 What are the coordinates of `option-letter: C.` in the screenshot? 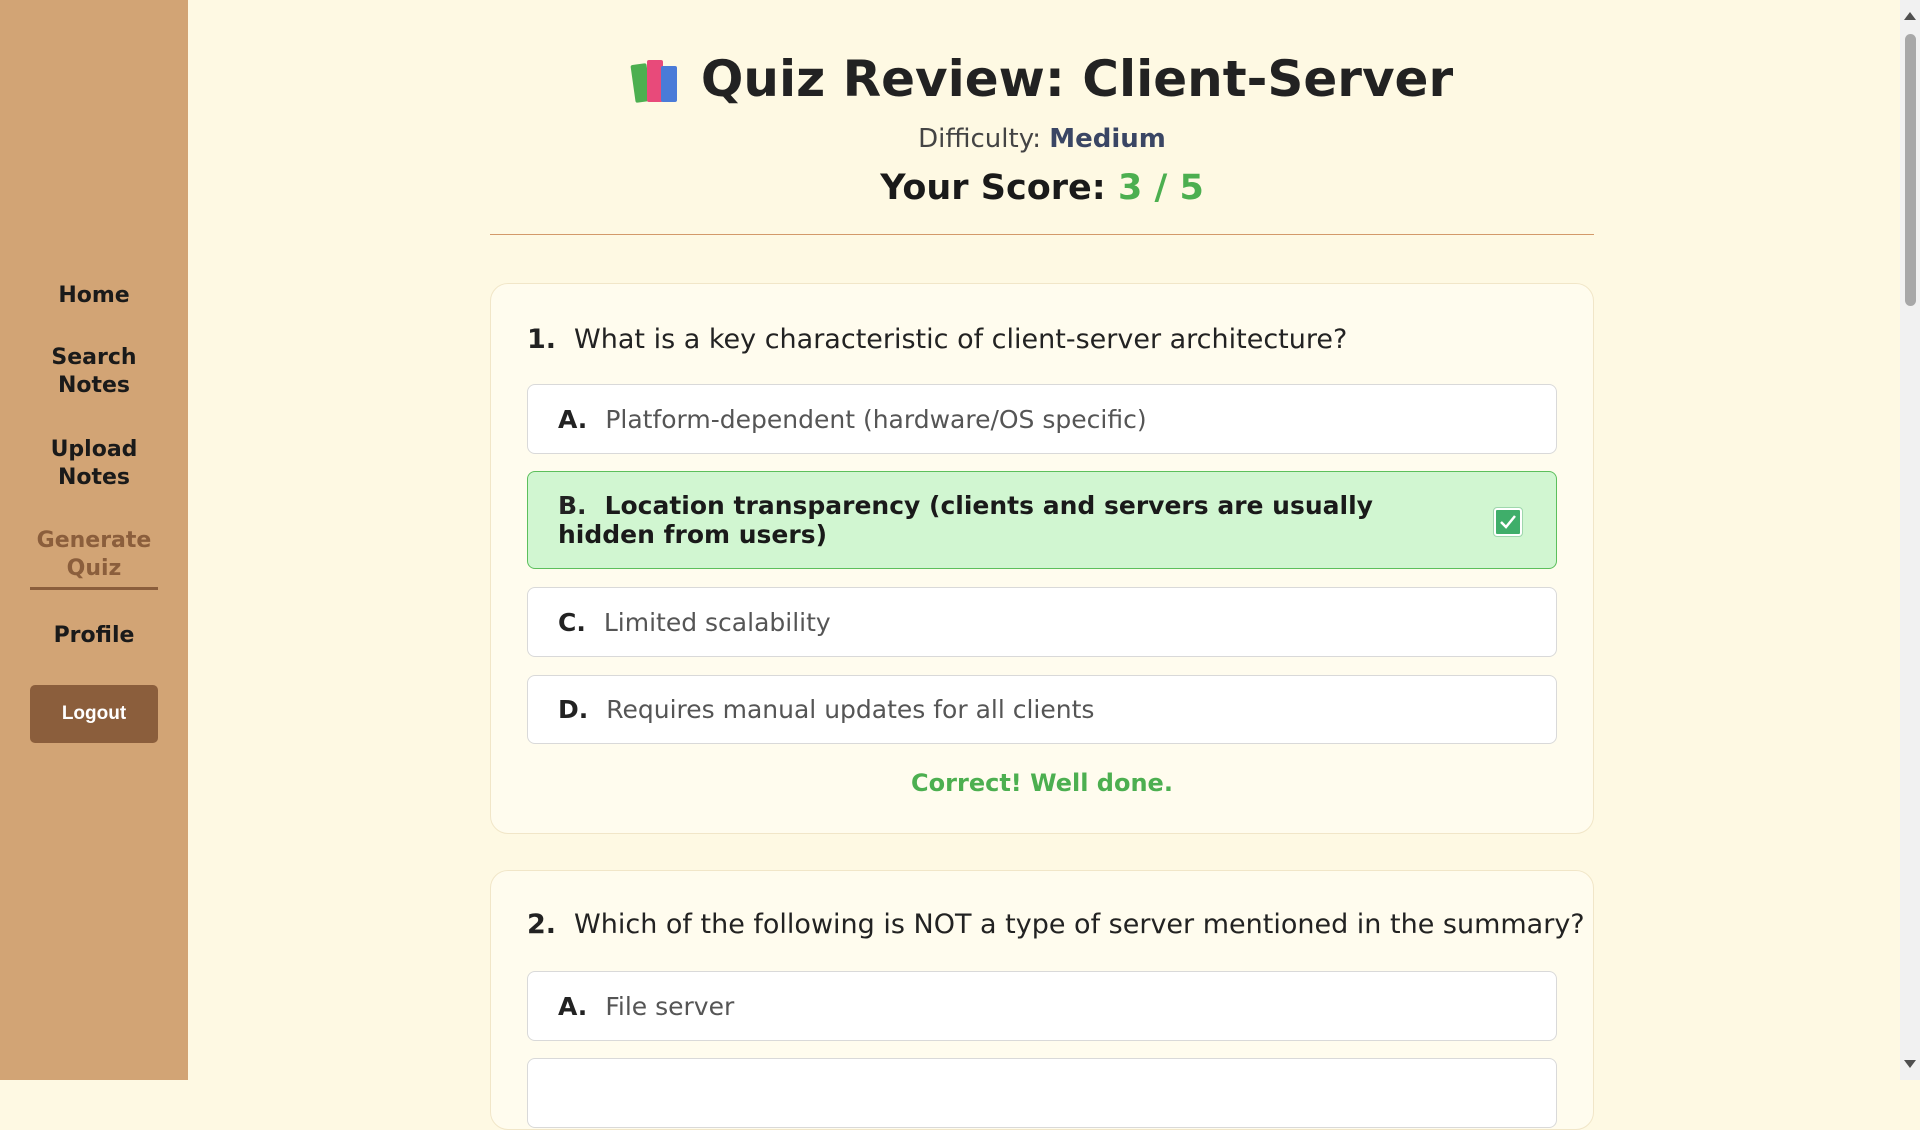 It's located at (572, 622).